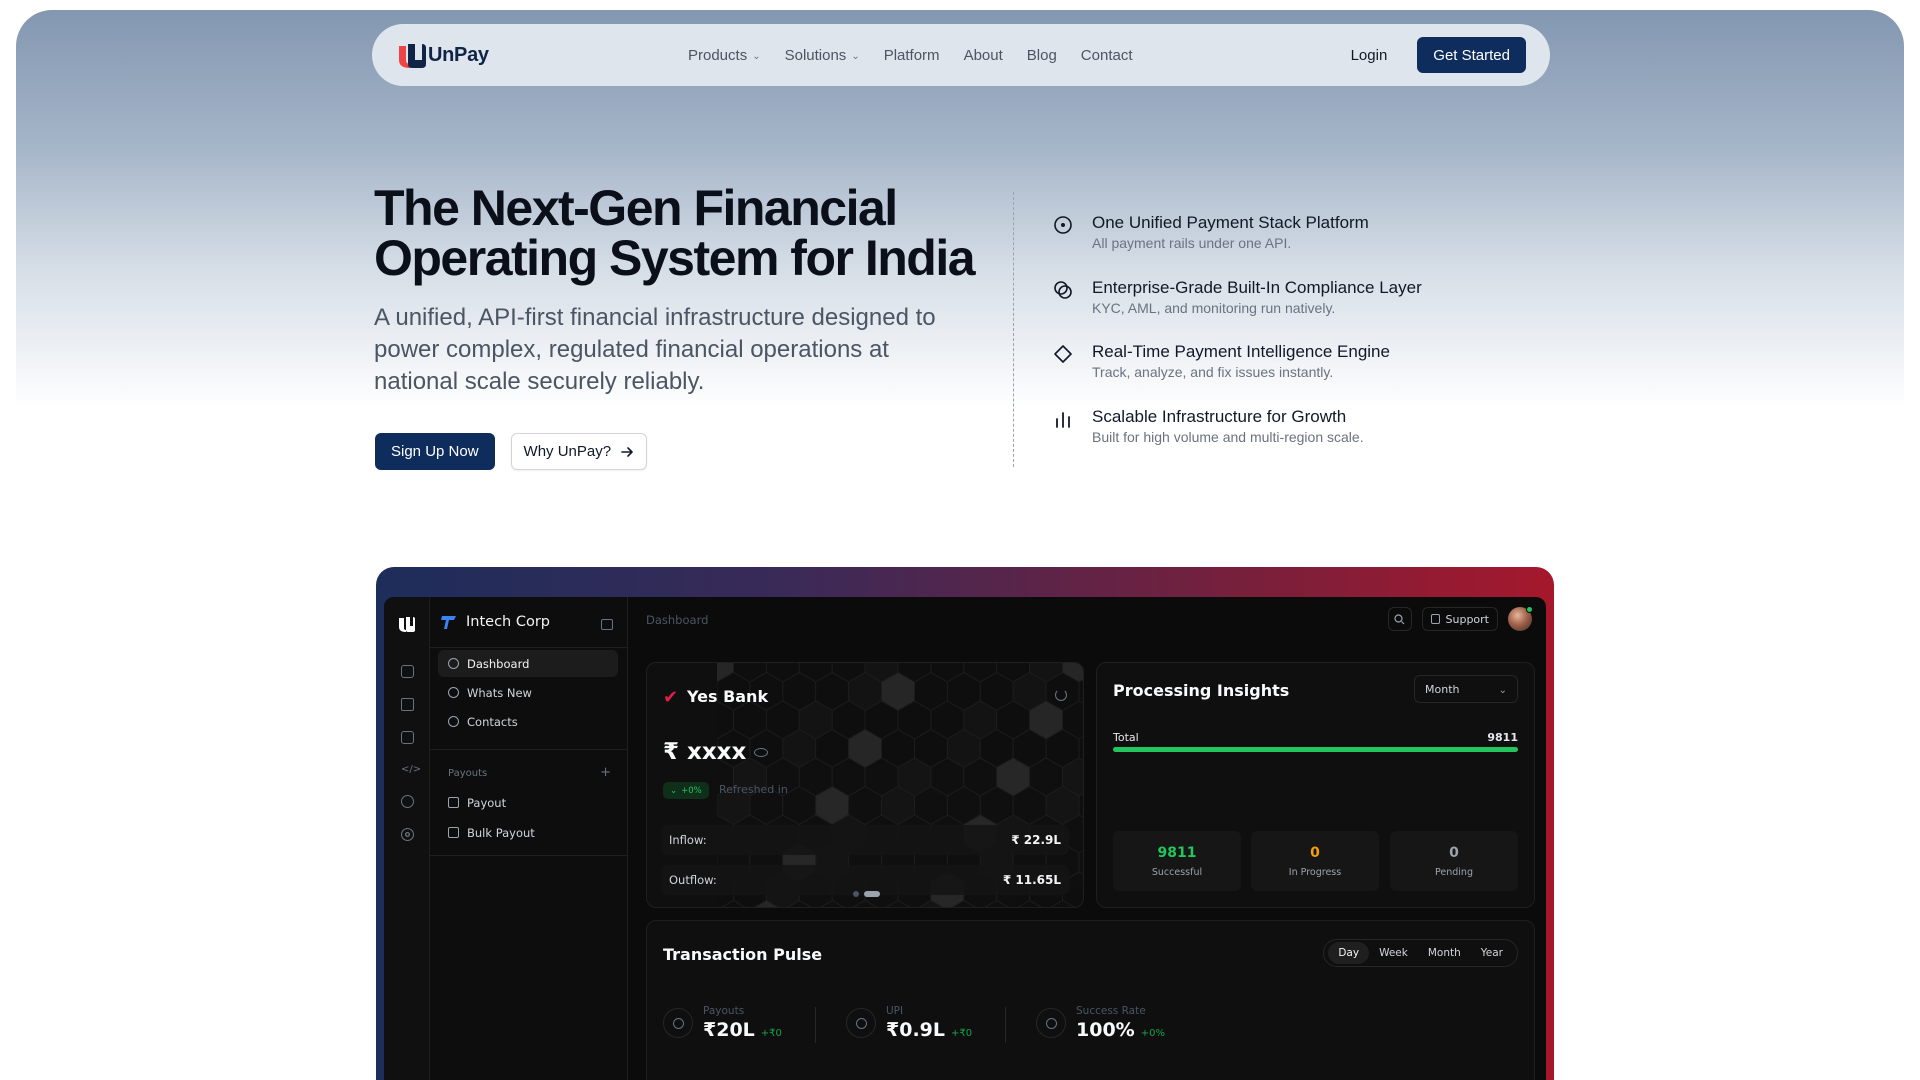 The image size is (1920, 1080). I want to click on sidebar-item-bulk-payout: Bulk Payout, so click(528, 832).